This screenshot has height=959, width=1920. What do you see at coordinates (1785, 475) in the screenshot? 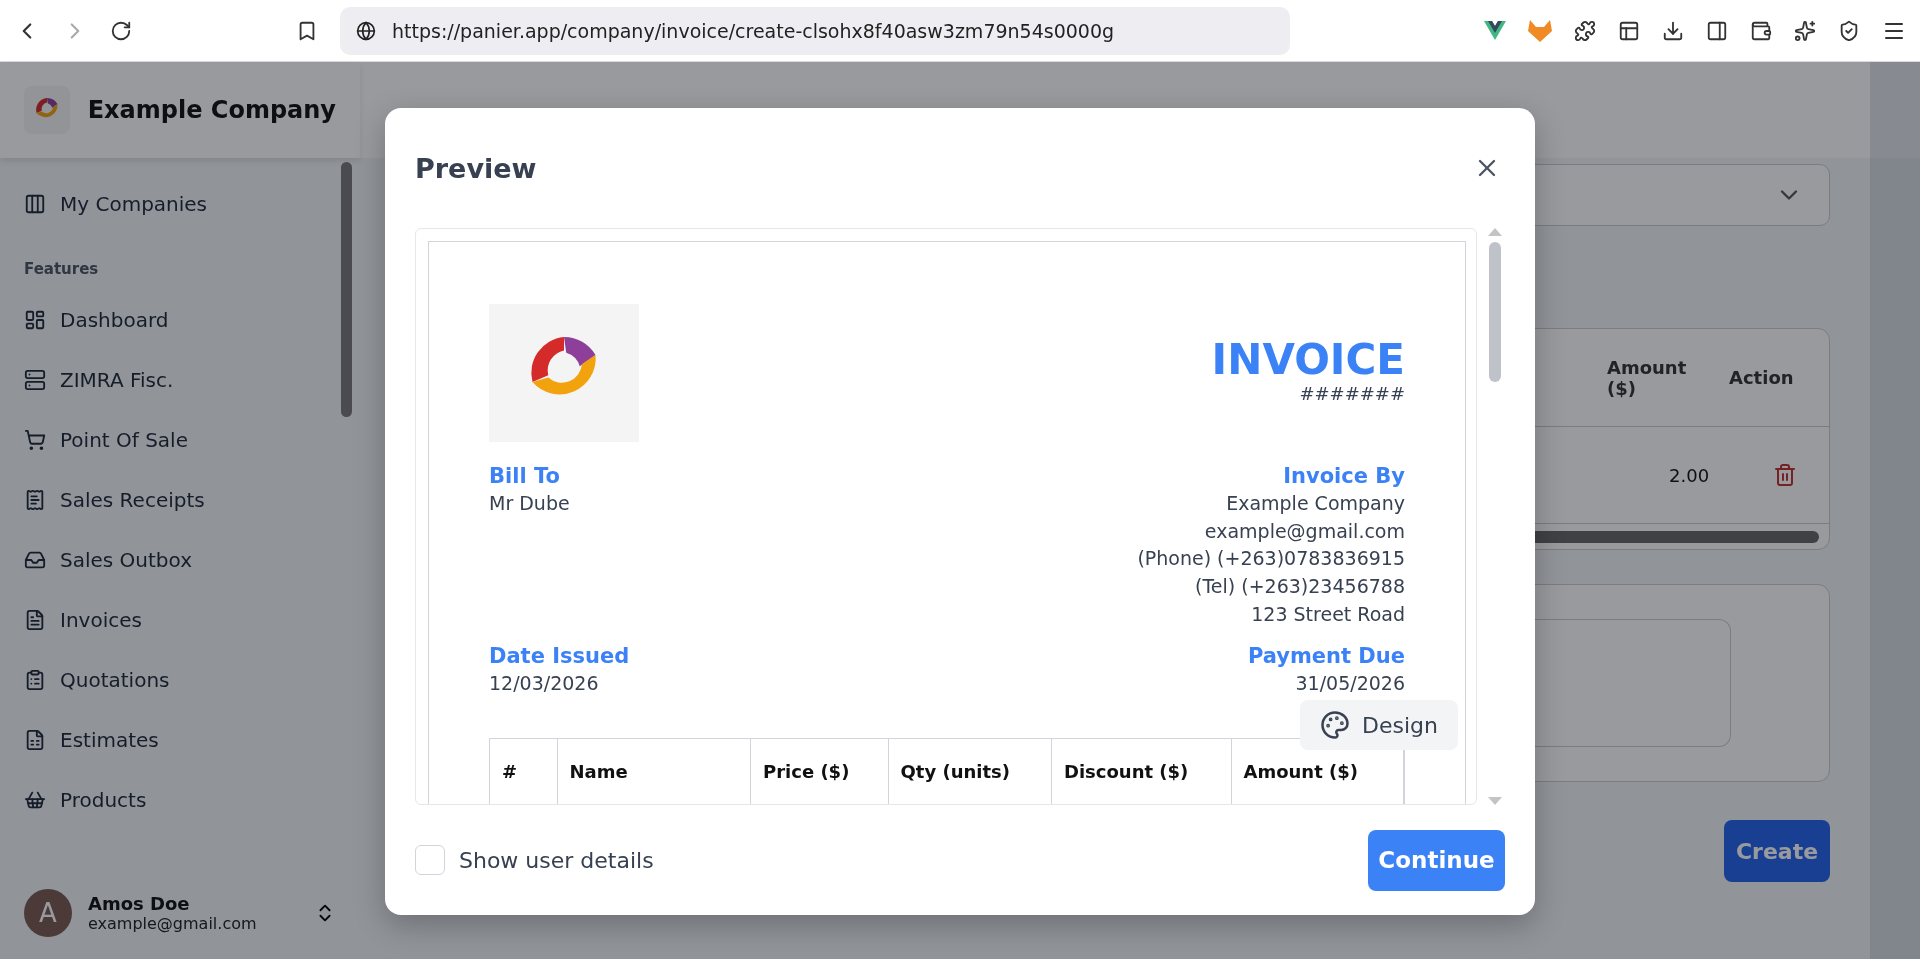
I see `trash-icon` at bounding box center [1785, 475].